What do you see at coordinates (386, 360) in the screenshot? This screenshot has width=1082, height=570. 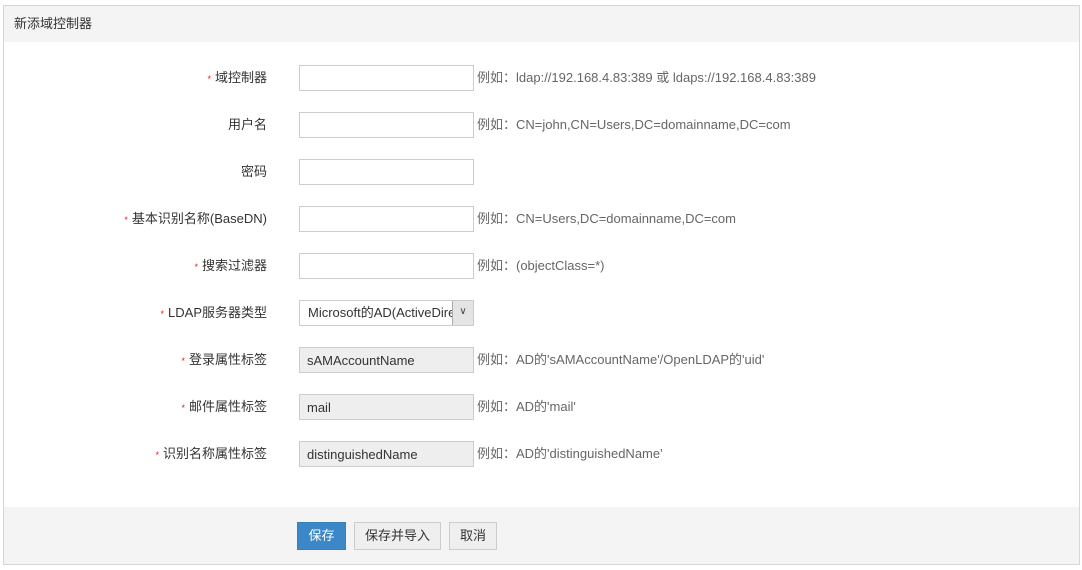 I see `login-attribute-input` at bounding box center [386, 360].